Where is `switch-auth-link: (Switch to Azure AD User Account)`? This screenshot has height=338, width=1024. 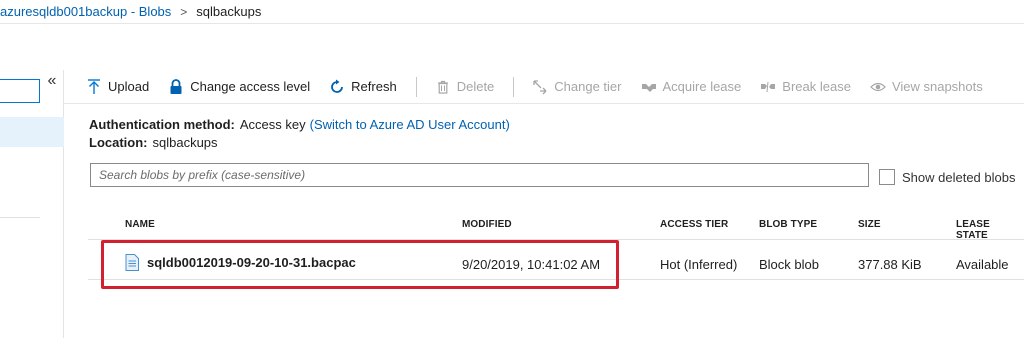 switch-auth-link: (Switch to Azure AD User Account) is located at coordinates (410, 124).